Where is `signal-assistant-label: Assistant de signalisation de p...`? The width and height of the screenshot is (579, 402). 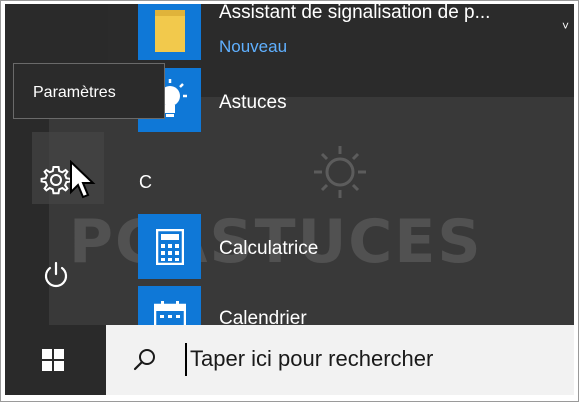 signal-assistant-label: Assistant de signalisation de p... is located at coordinates (354, 14).